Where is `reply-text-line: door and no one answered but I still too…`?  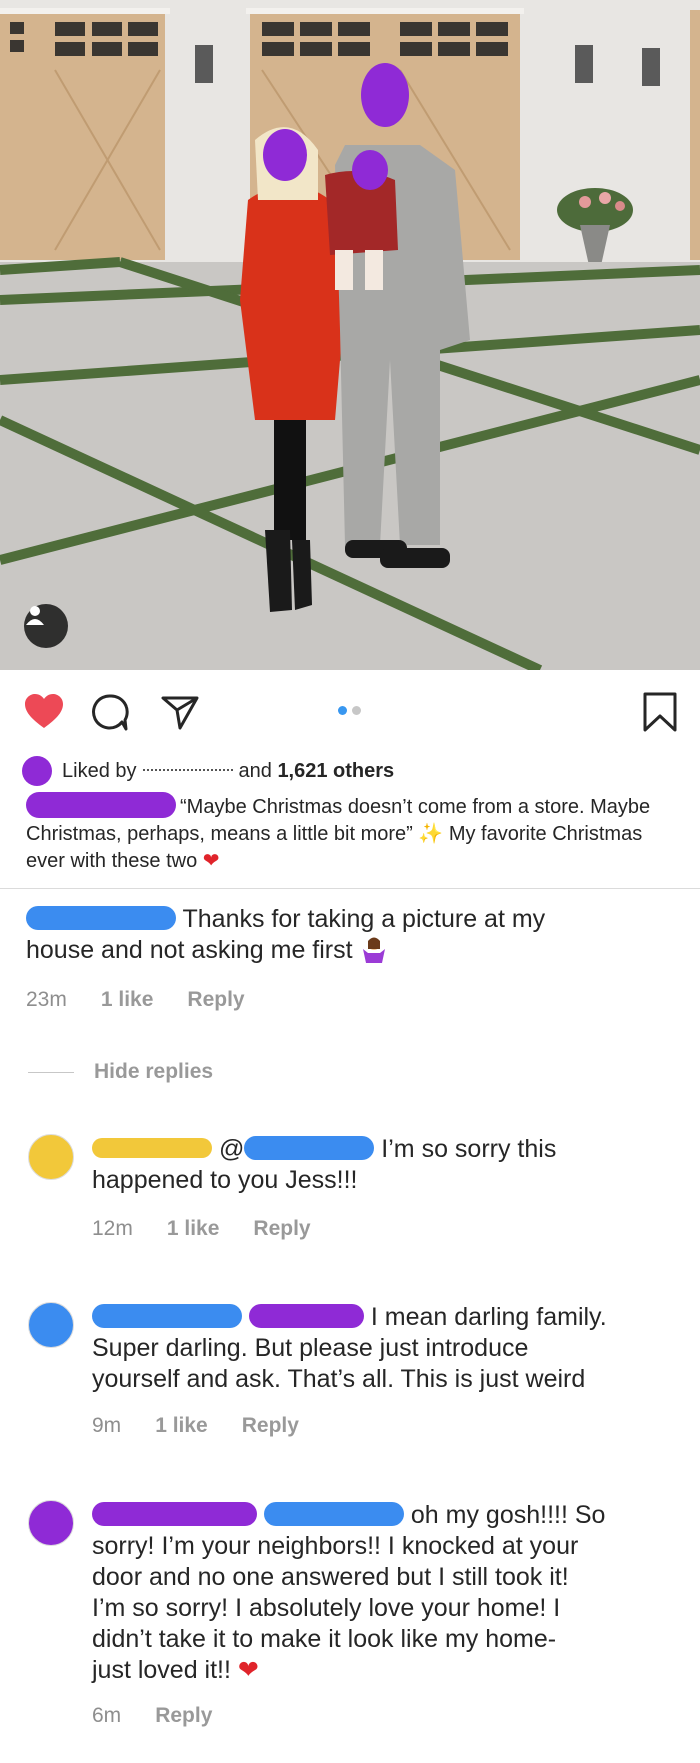
reply-text-line: door and no one answered but I still too… is located at coordinates (330, 1577).